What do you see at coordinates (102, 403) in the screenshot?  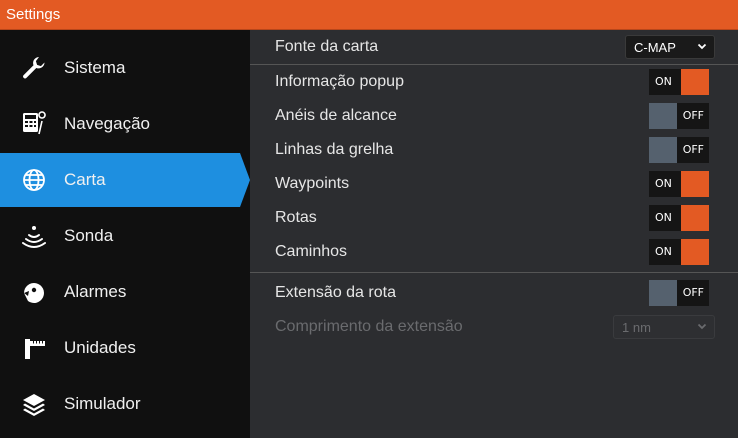 I see `sidebar-item-label: Simulador` at bounding box center [102, 403].